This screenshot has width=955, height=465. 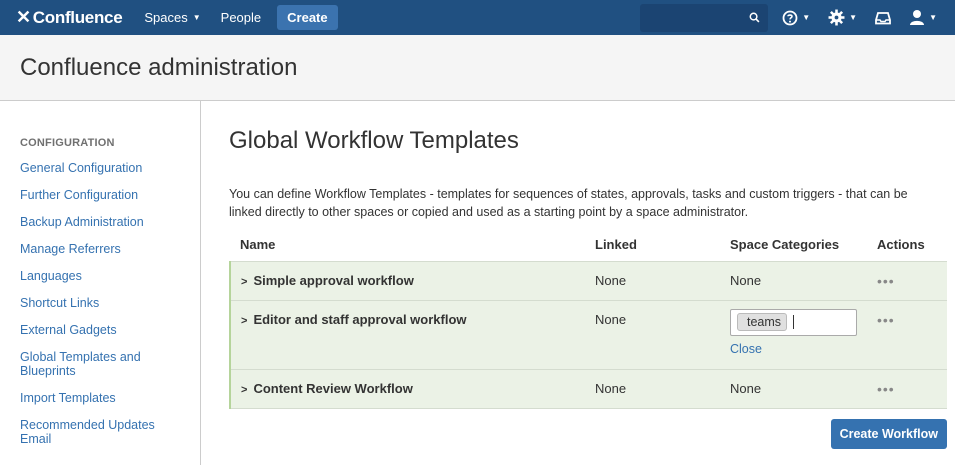 What do you see at coordinates (77, 17) in the screenshot?
I see `confluence-logo-text: Confluence` at bounding box center [77, 17].